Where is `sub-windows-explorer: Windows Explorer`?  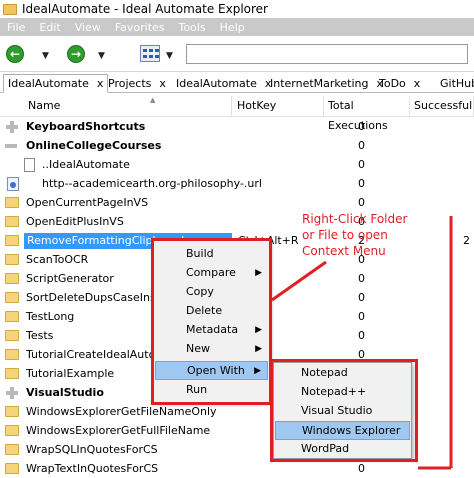
sub-windows-explorer: Windows Explorer is located at coordinates (342, 430).